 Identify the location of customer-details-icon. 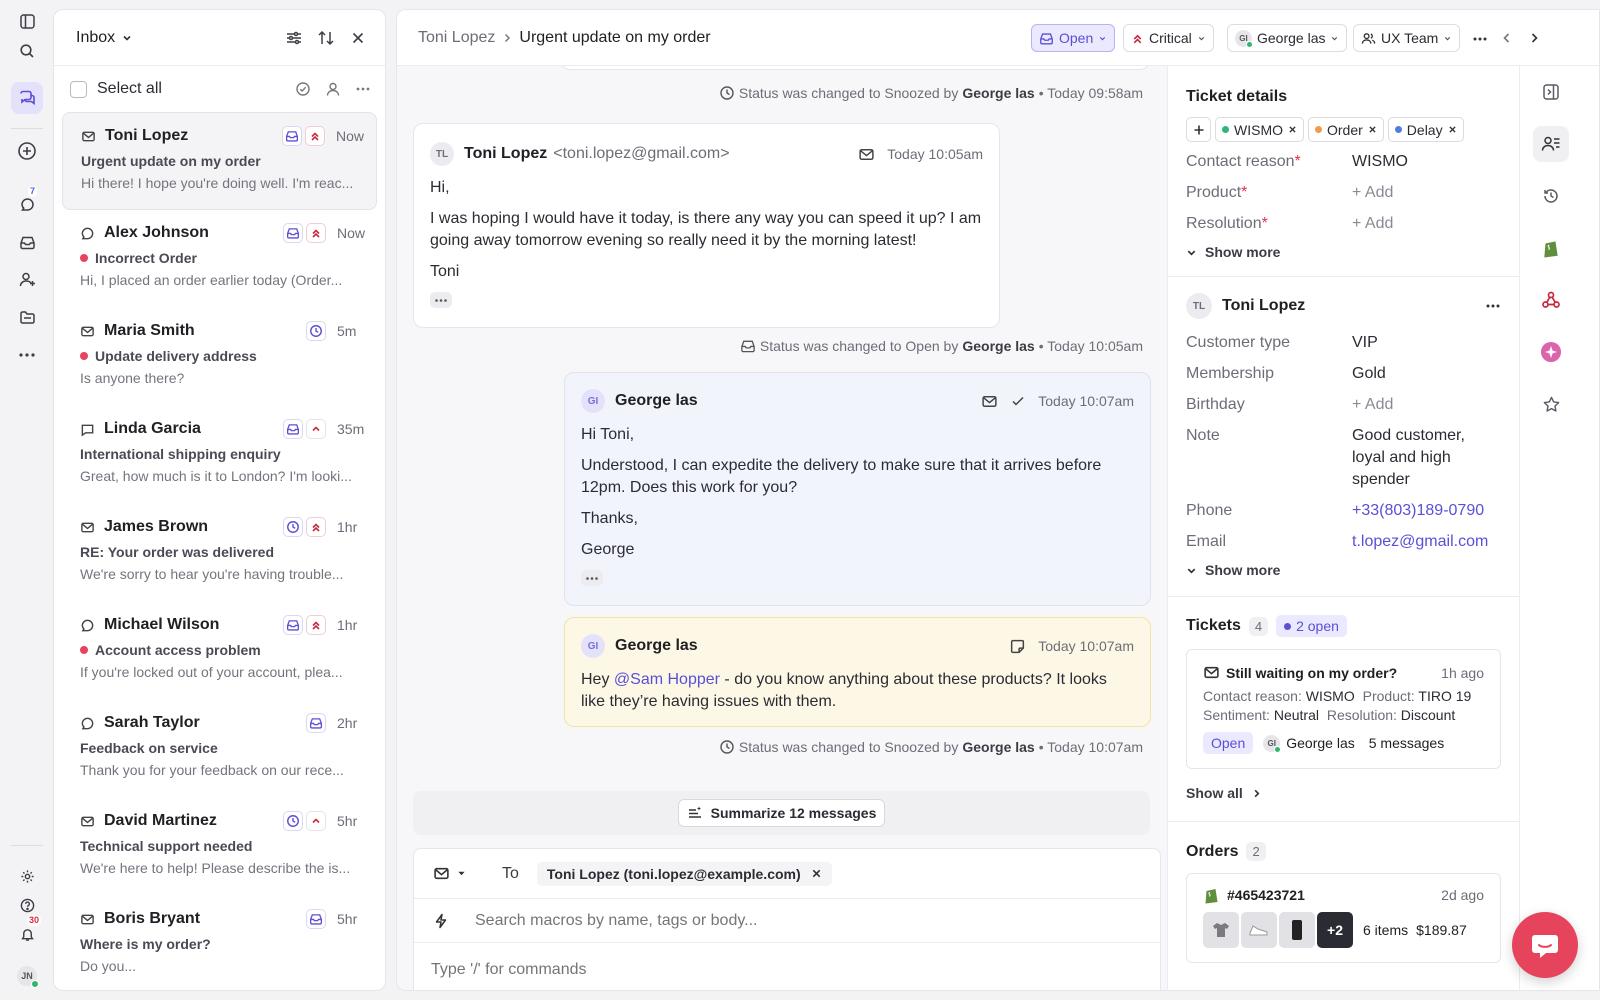
(1551, 144).